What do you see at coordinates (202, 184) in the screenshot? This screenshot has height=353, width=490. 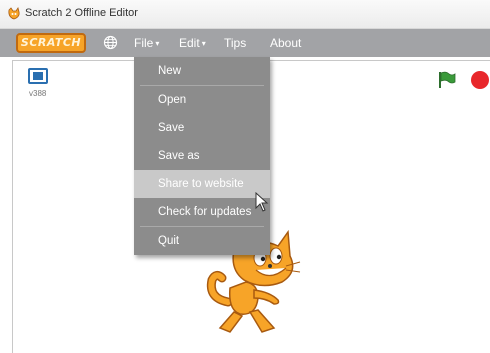 I see `menu-item-share-to-website: Share to website` at bounding box center [202, 184].